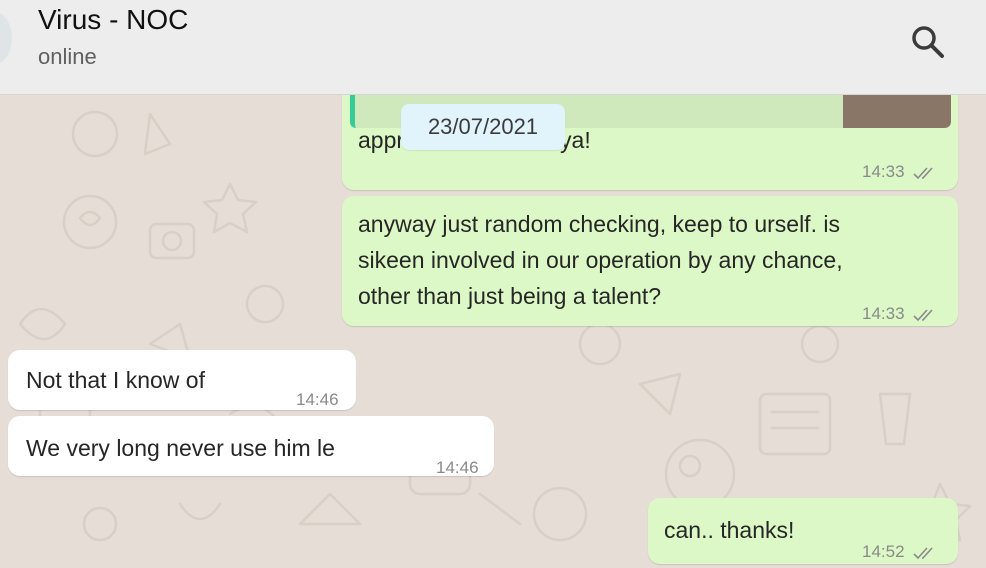  I want to click on date-divider: 23/07/2021, so click(483, 127).